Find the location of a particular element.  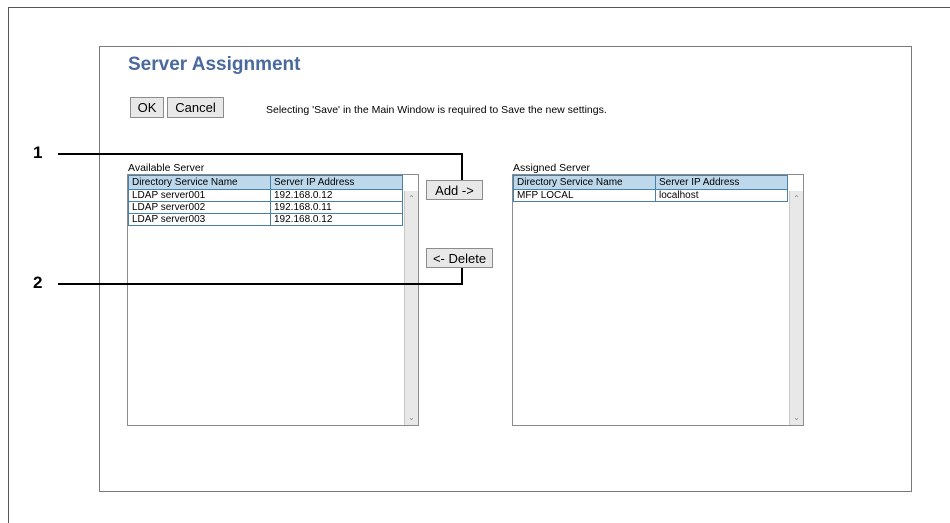

callout-line-2-rise is located at coordinates (462, 276).